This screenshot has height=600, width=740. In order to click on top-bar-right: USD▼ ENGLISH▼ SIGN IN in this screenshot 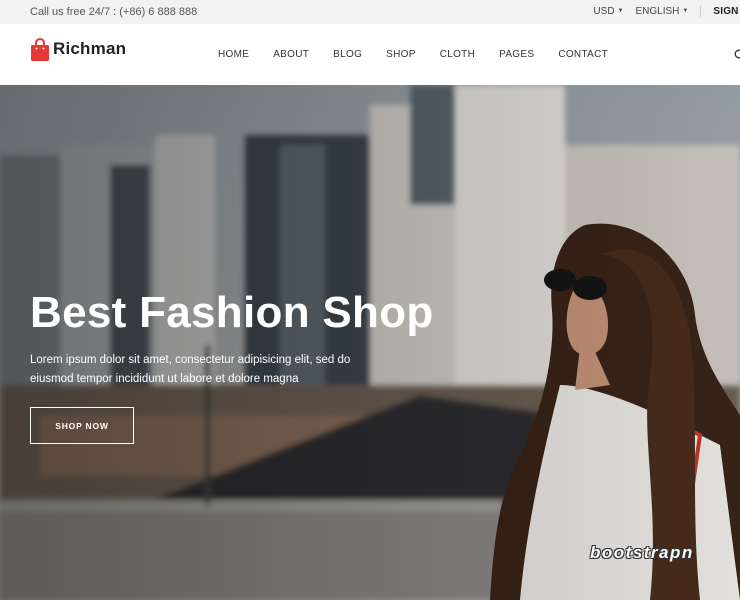, I will do `click(666, 11)`.